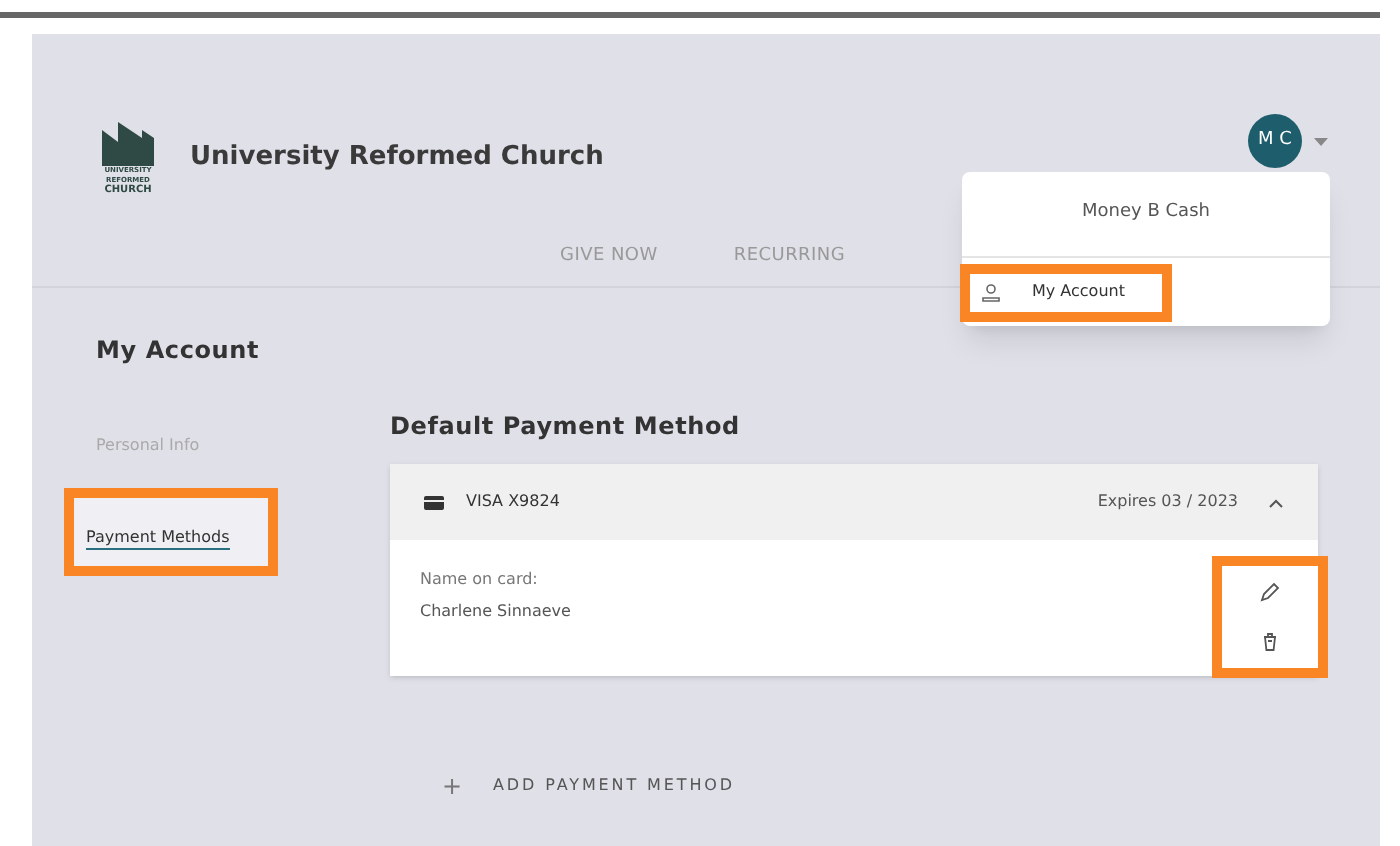 The height and width of the screenshot is (846, 1400). What do you see at coordinates (1270, 591) in the screenshot?
I see `pencil-icon` at bounding box center [1270, 591].